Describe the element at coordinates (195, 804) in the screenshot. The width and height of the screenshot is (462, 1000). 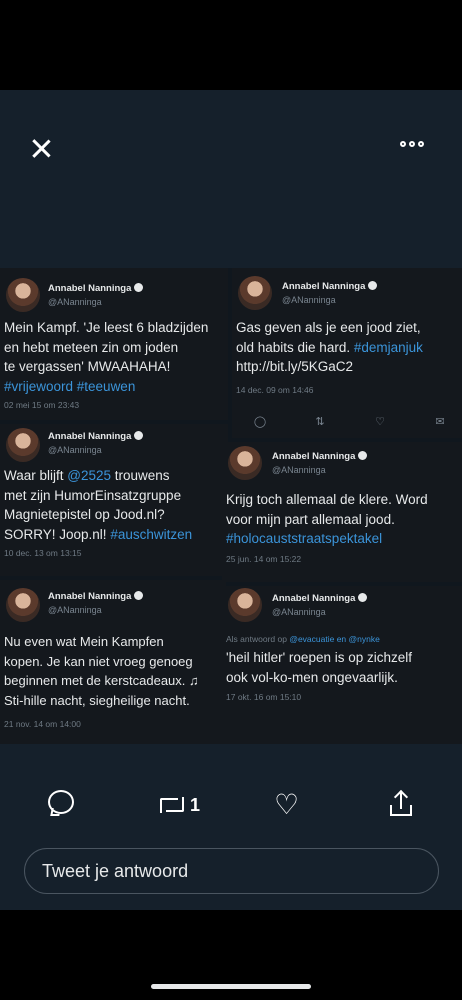
I see `retweet-count: 1` at that location.